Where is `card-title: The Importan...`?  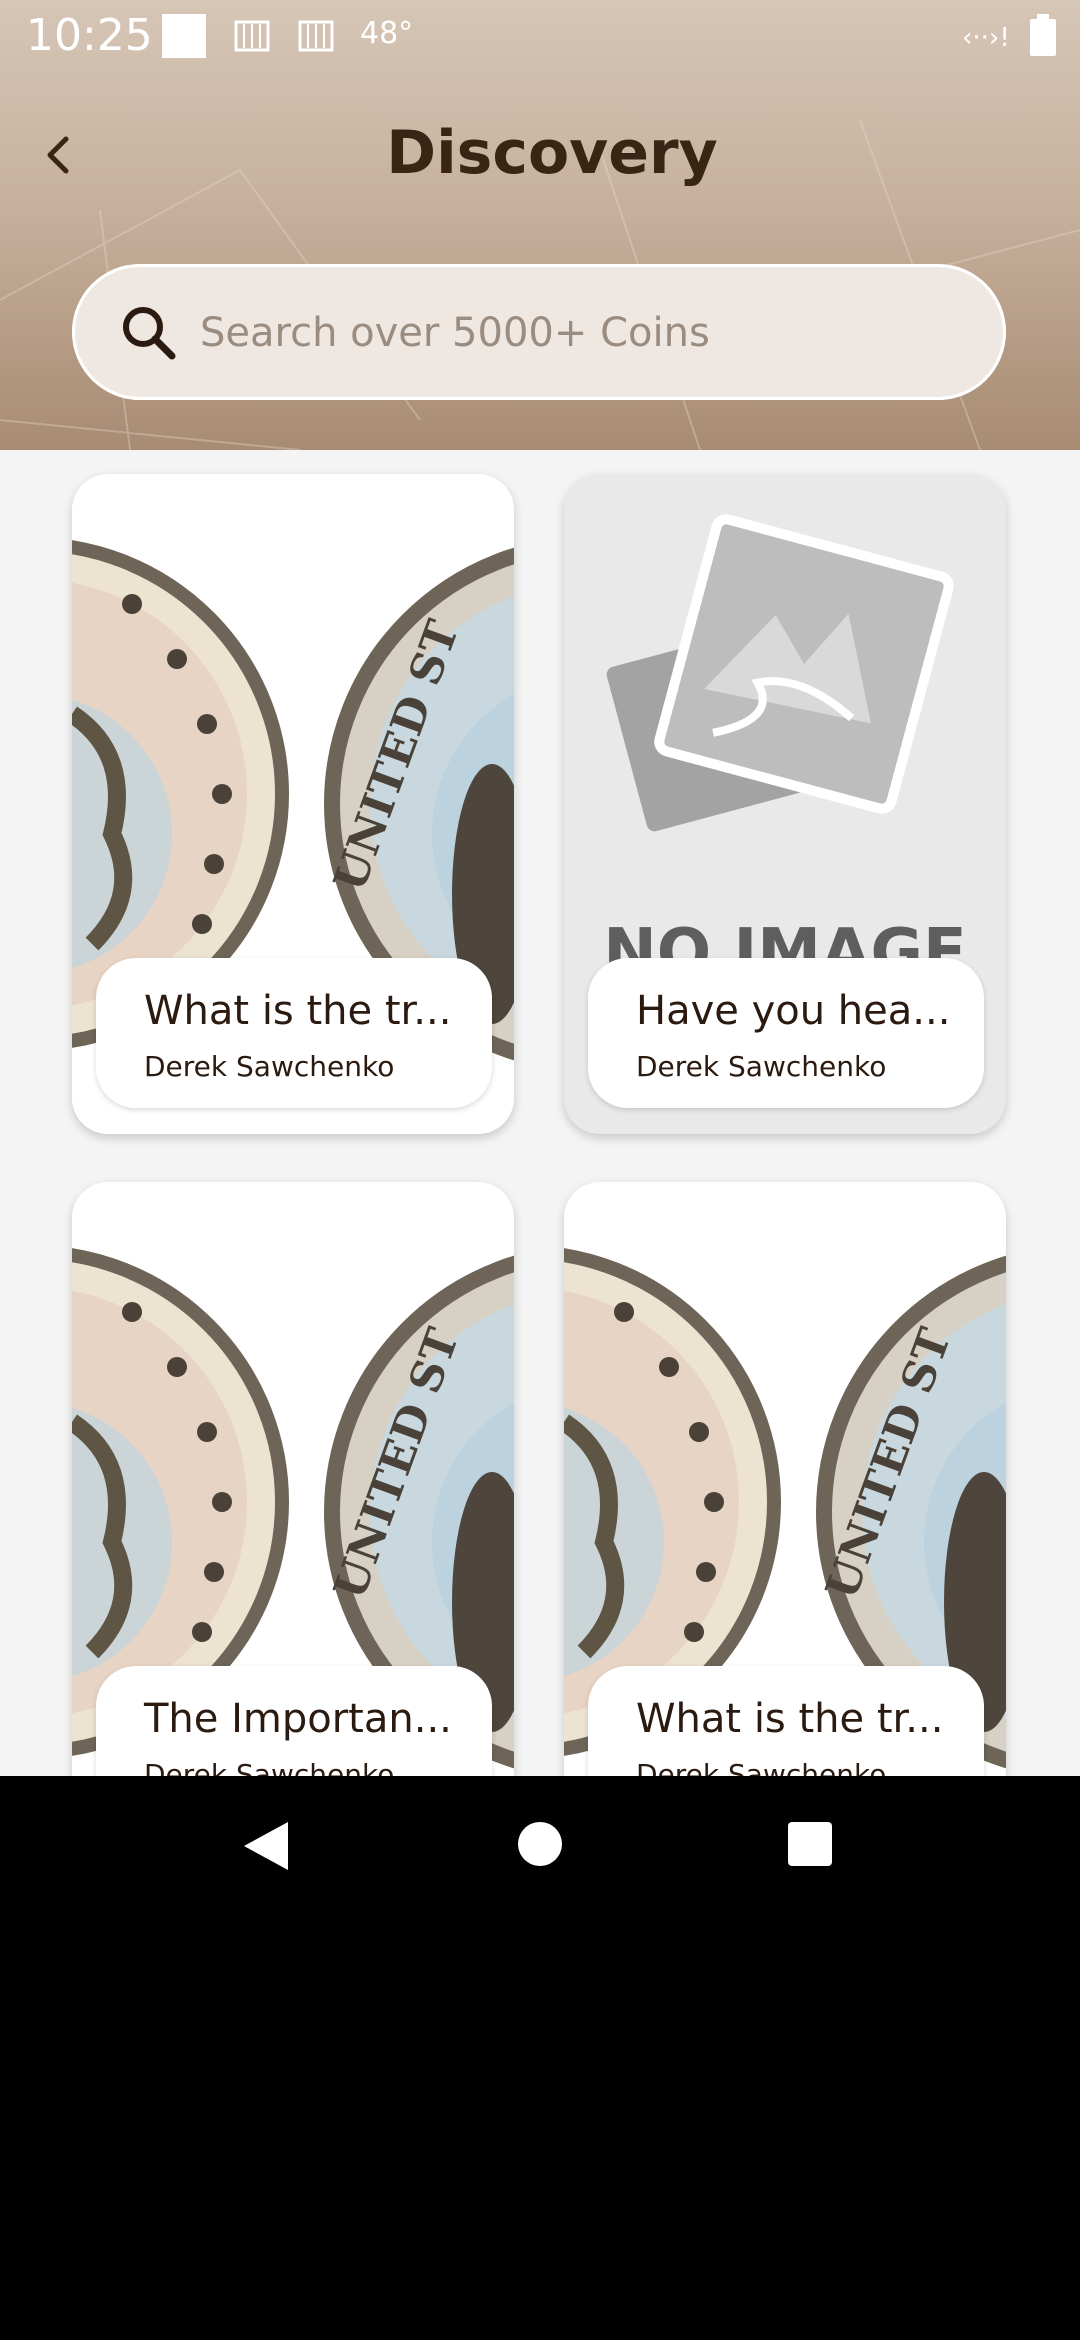
card-title: The Importan... is located at coordinates (298, 1719).